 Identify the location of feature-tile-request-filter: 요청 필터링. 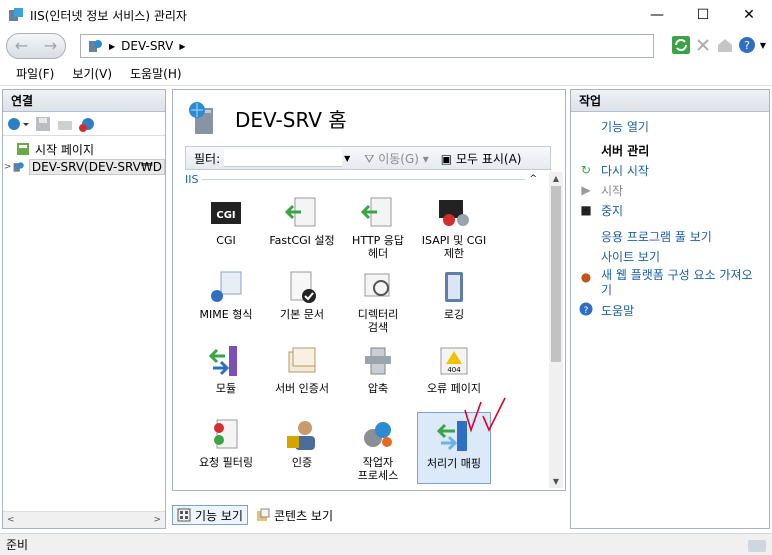
(226, 448).